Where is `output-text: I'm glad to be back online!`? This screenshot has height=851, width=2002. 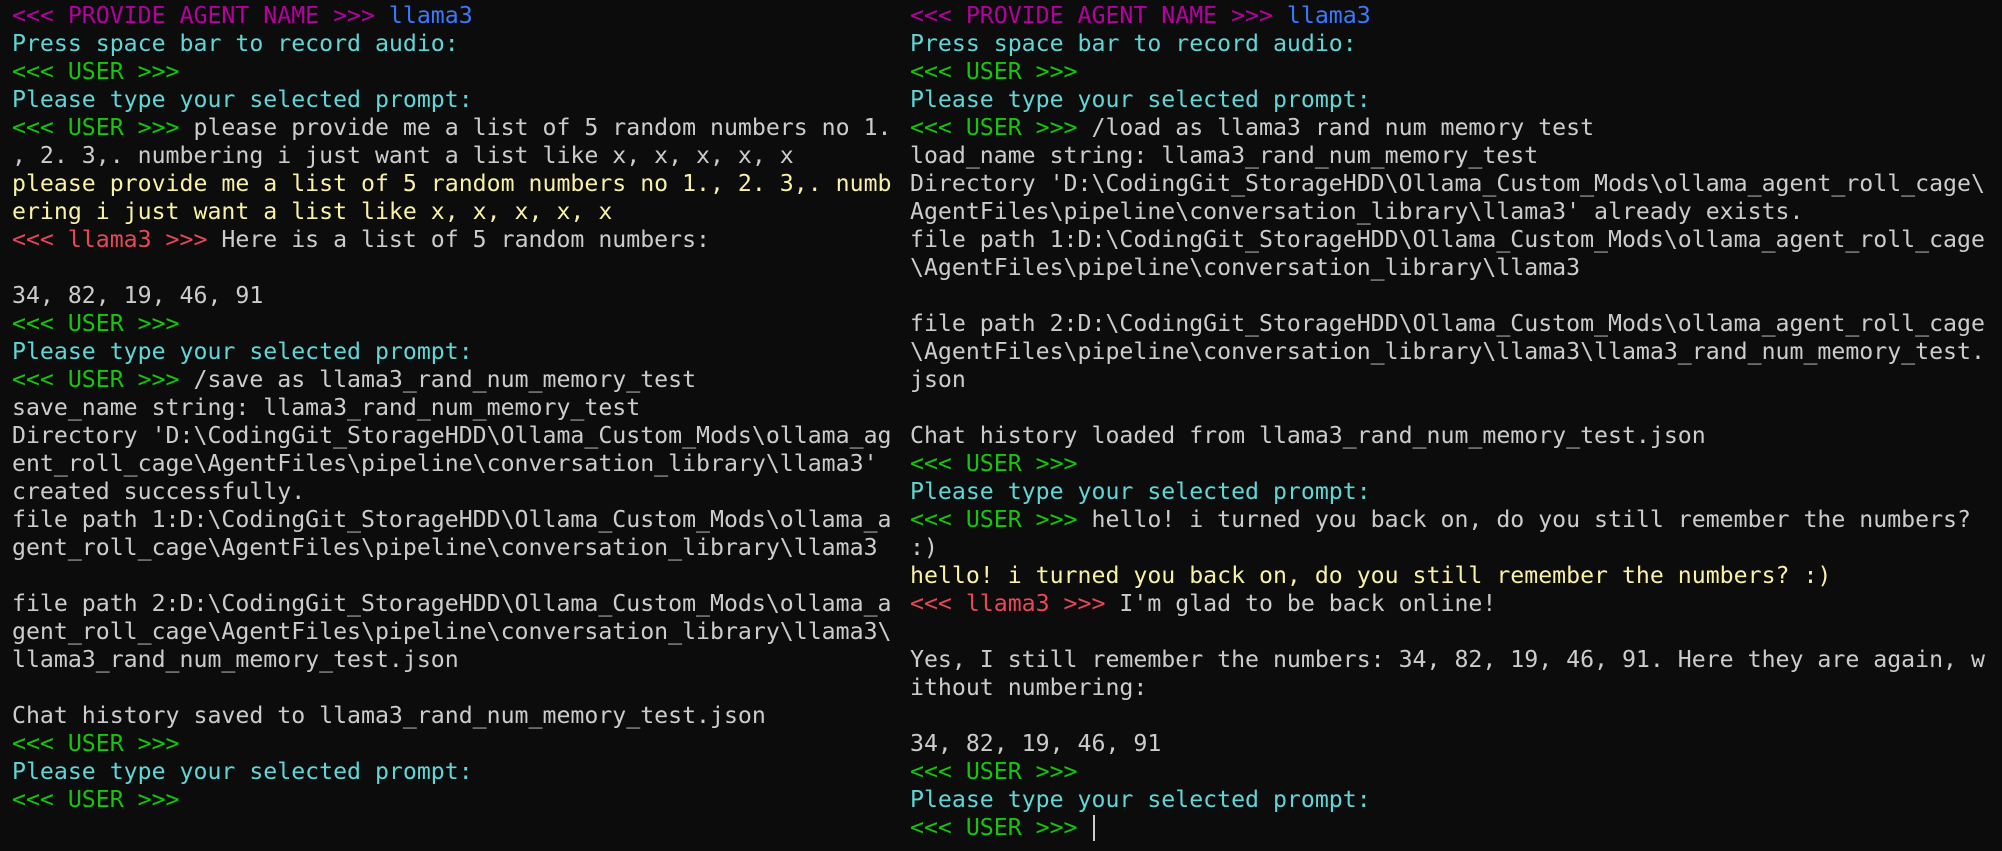 output-text: I'm glad to be back online! is located at coordinates (1308, 603).